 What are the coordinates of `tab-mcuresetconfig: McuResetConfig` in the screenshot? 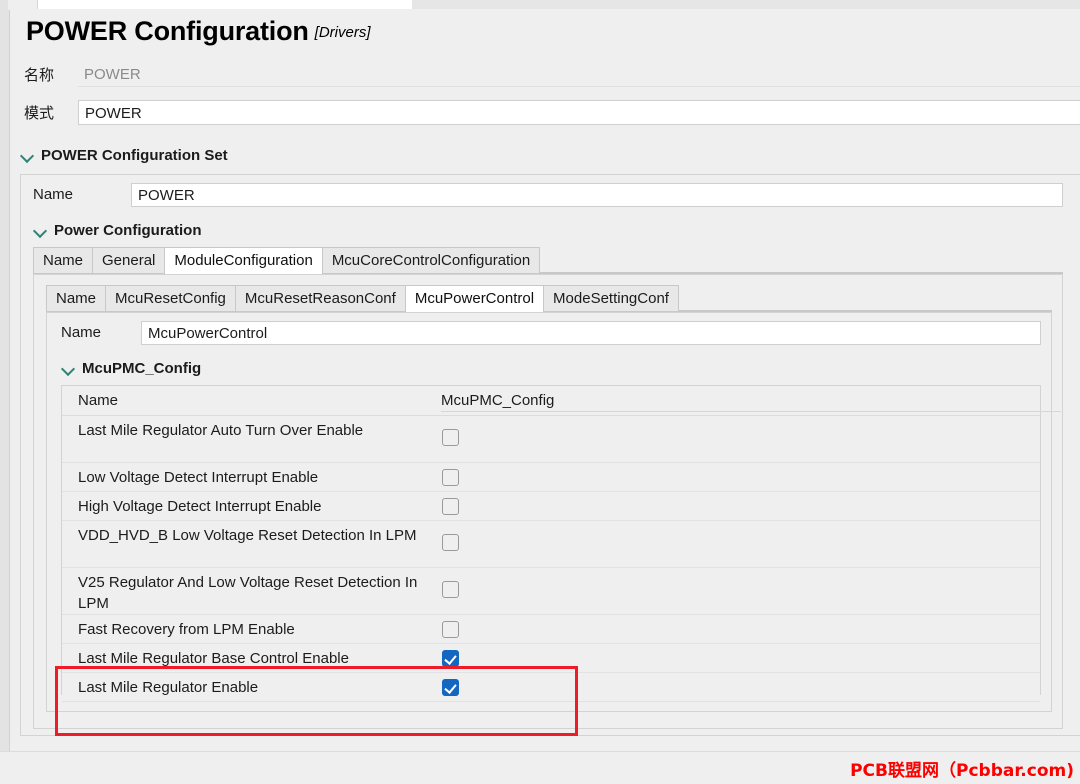 It's located at (170, 298).